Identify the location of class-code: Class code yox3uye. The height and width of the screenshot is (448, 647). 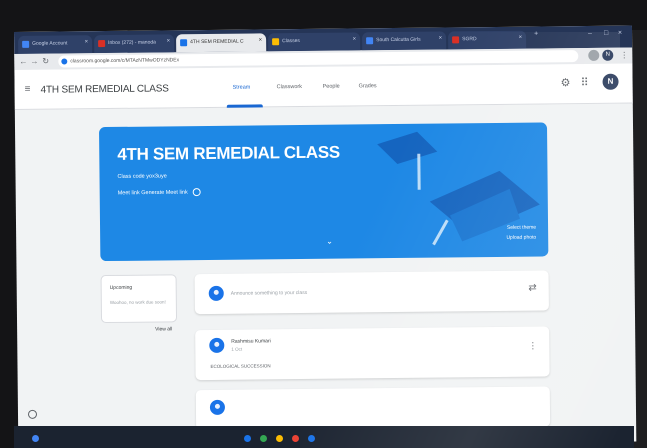
(141, 176).